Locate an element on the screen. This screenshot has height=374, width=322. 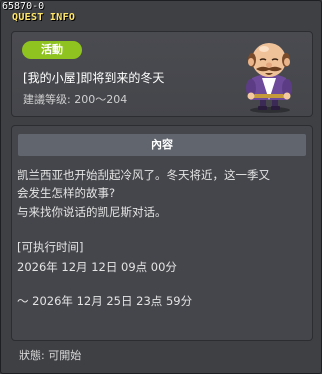
quest-status: 狀態: 可開始 is located at coordinates (50, 355).